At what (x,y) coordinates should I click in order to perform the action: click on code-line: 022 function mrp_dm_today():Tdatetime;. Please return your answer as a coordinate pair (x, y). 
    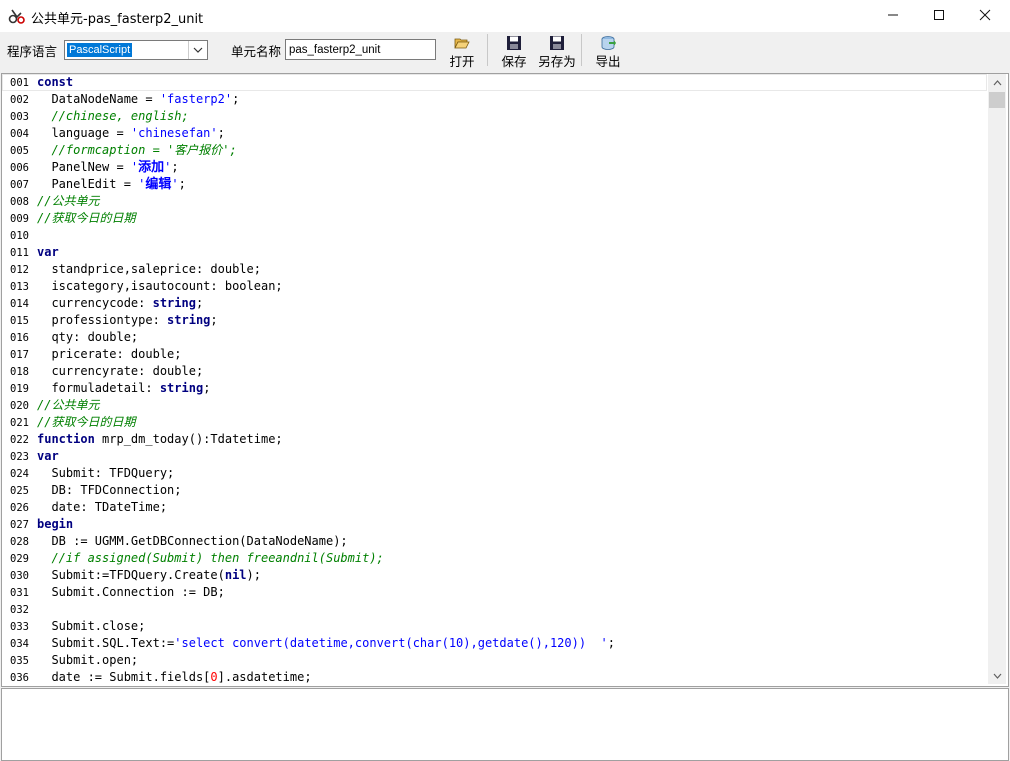
    Looking at the image, I should click on (494, 439).